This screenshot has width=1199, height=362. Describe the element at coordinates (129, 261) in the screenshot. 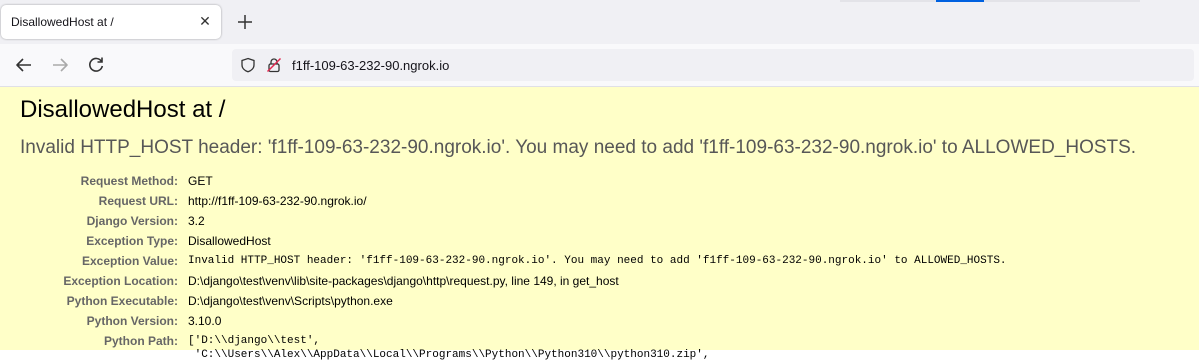

I see `meta-label: Exception Value:` at that location.